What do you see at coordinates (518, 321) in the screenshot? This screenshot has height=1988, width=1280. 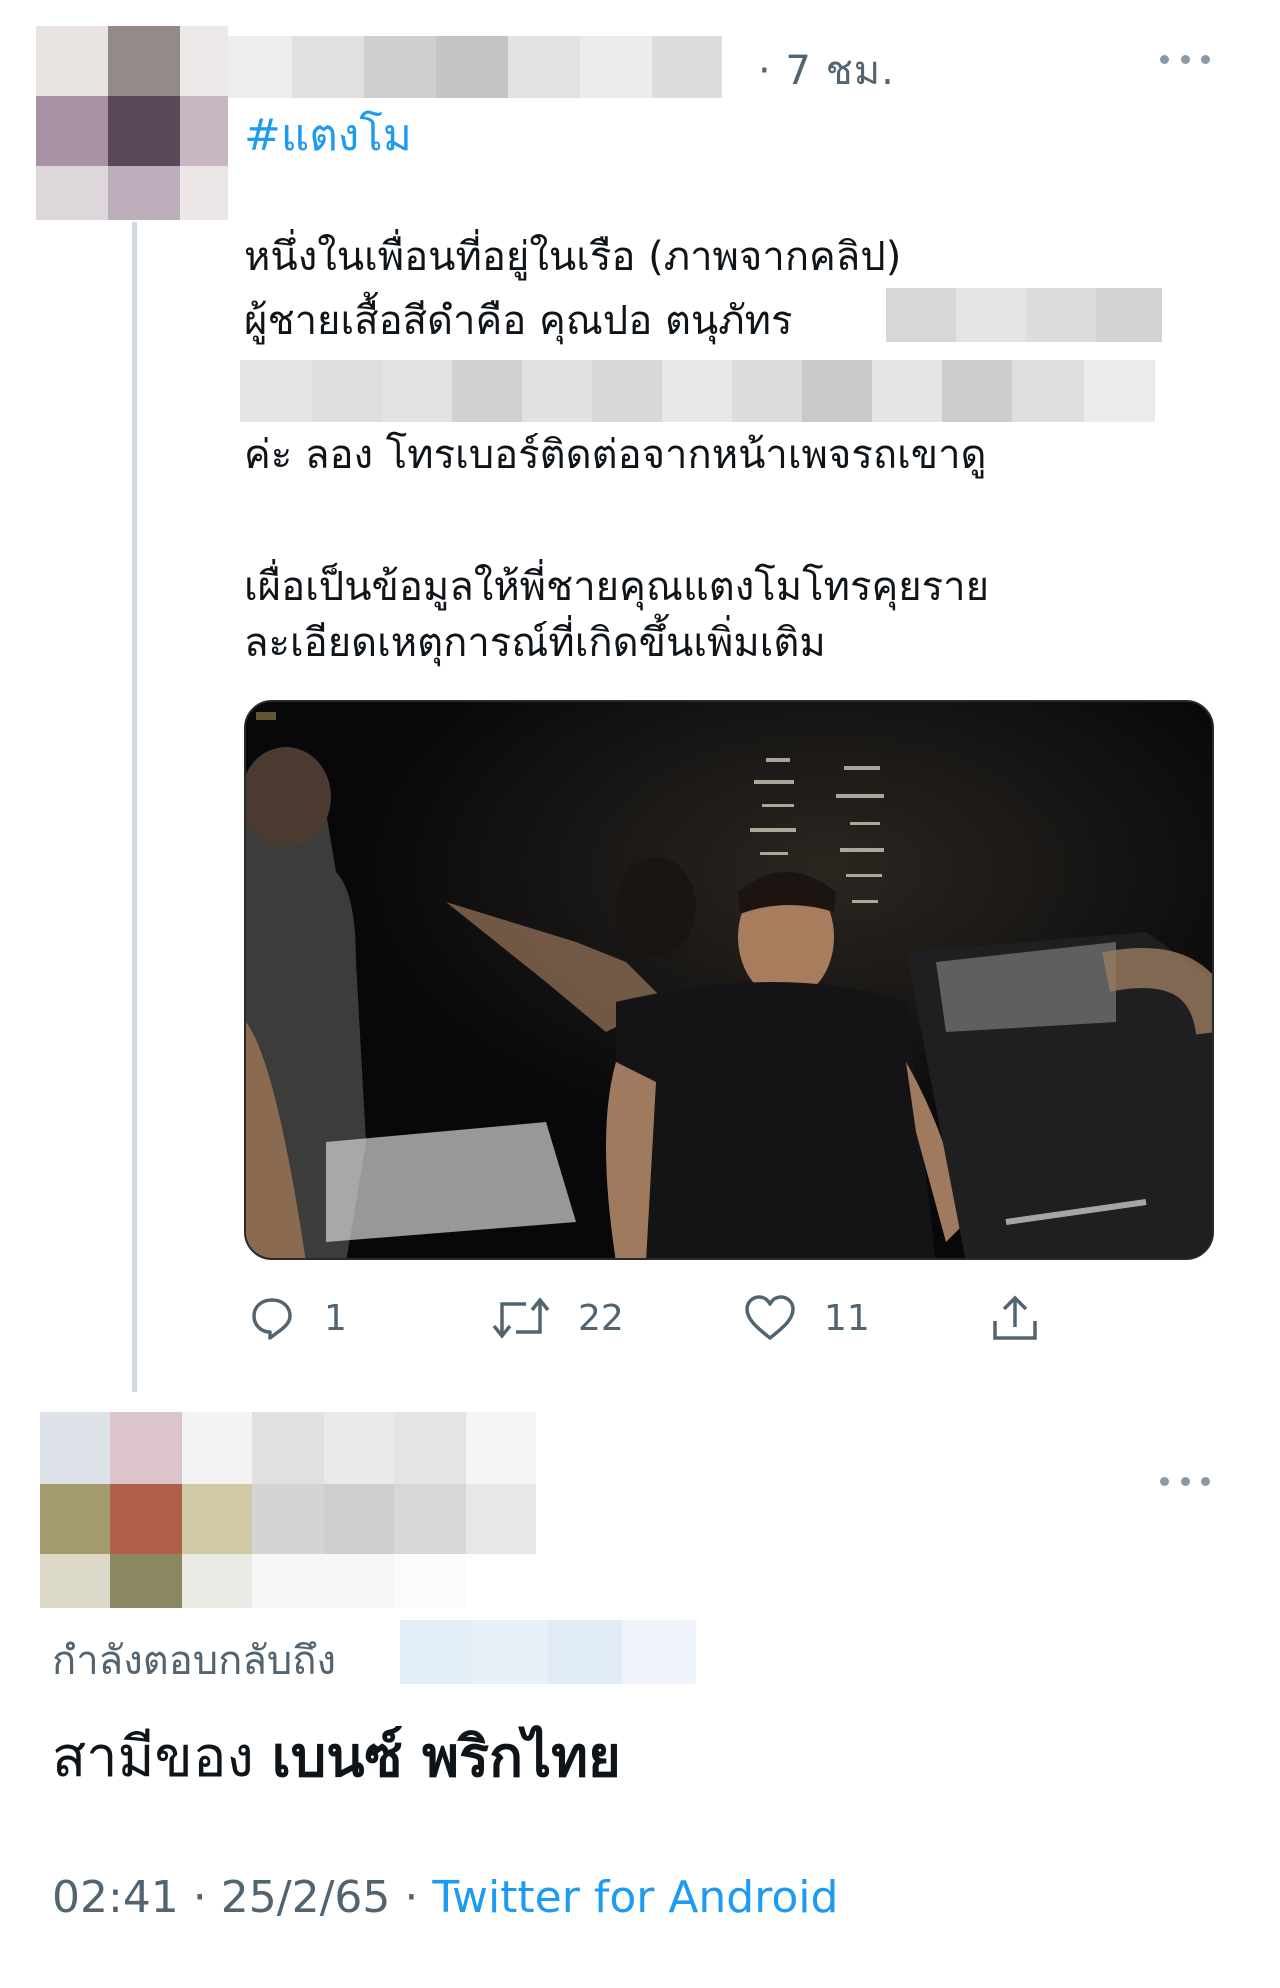 I see `tweet-text-line: ผู้ชายเสื้อสีดำคือ คุณปอ ตนุภัทร` at bounding box center [518, 321].